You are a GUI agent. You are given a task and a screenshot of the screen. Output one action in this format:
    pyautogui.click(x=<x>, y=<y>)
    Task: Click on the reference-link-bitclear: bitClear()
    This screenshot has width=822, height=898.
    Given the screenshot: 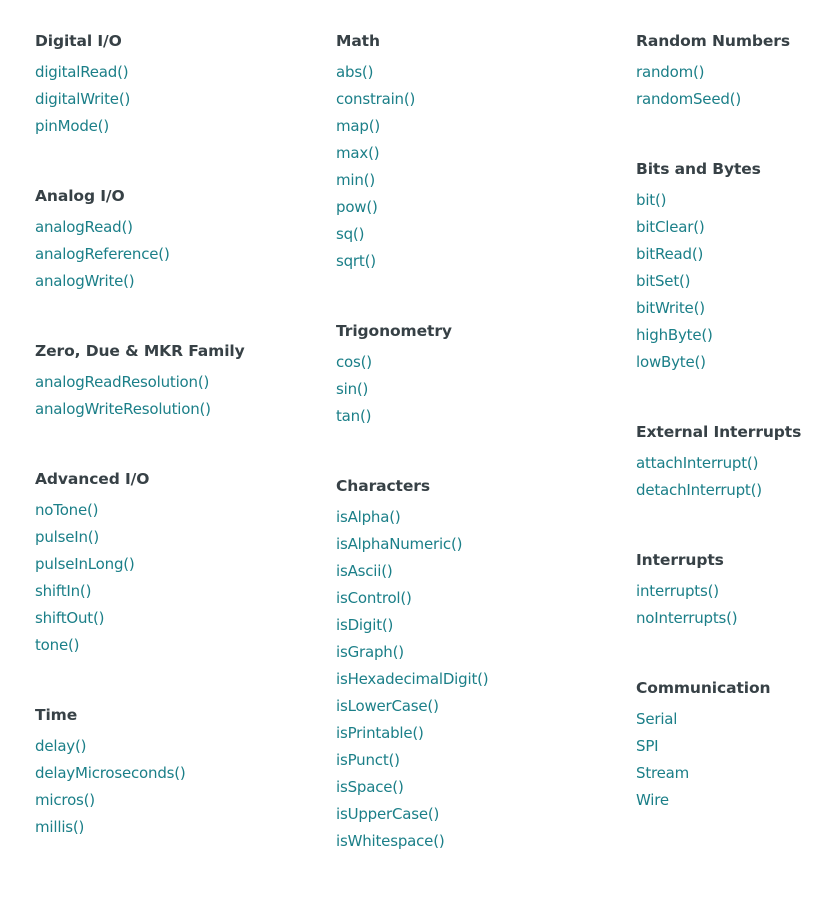 What is the action you would take?
    pyautogui.click(x=718, y=227)
    